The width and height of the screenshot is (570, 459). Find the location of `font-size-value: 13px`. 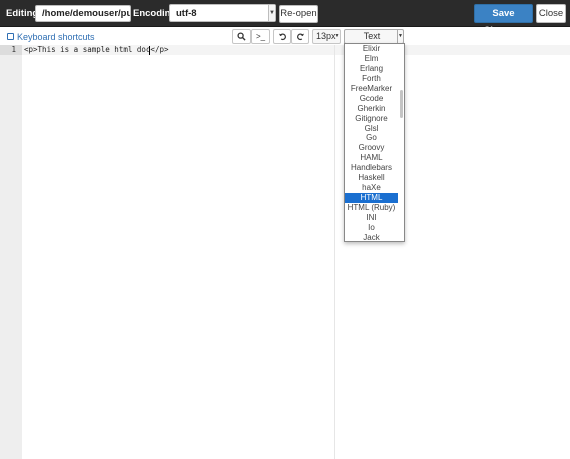

font-size-value: 13px is located at coordinates (326, 36).